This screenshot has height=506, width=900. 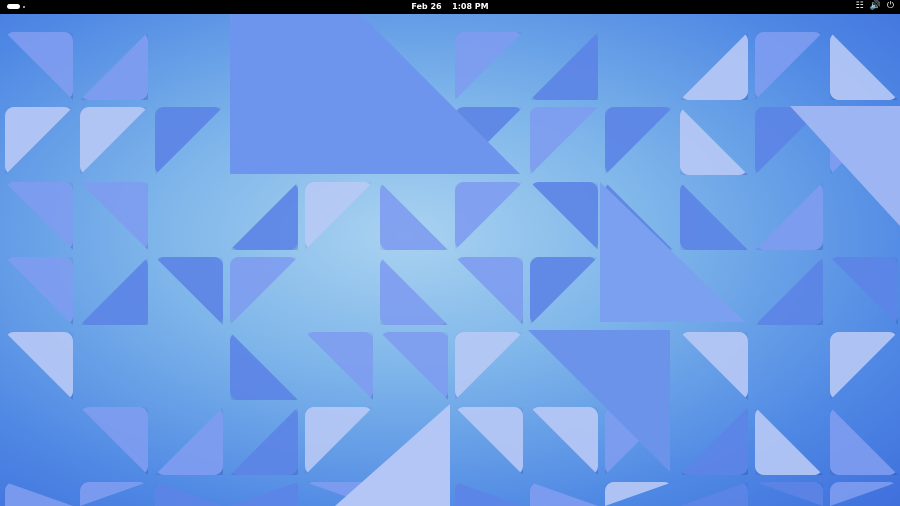 I want to click on system-tray: ☷ 🔊 ⏻, so click(x=875, y=6).